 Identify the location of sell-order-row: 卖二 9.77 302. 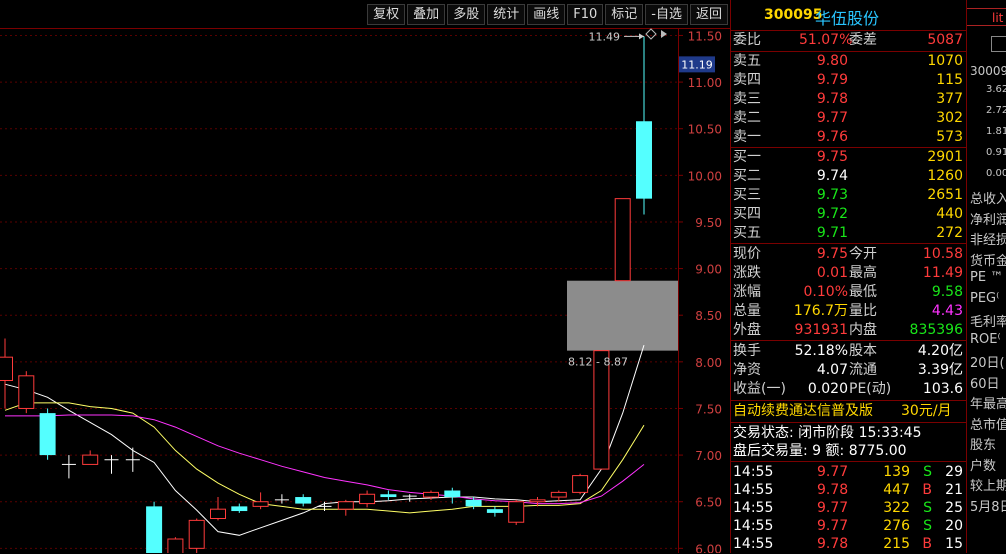
(848, 118).